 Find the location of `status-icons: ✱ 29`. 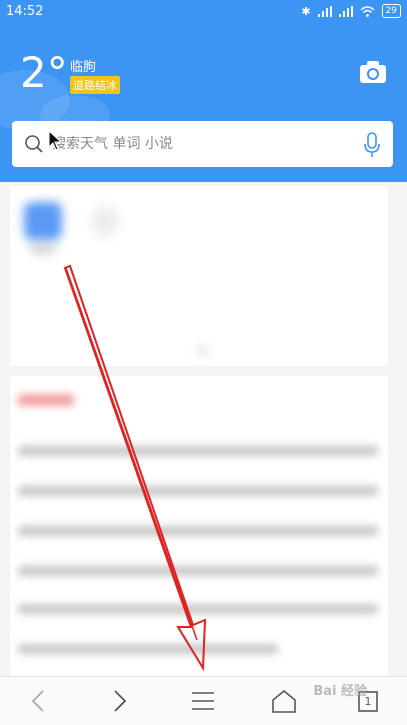

status-icons: ✱ 29 is located at coordinates (351, 11).